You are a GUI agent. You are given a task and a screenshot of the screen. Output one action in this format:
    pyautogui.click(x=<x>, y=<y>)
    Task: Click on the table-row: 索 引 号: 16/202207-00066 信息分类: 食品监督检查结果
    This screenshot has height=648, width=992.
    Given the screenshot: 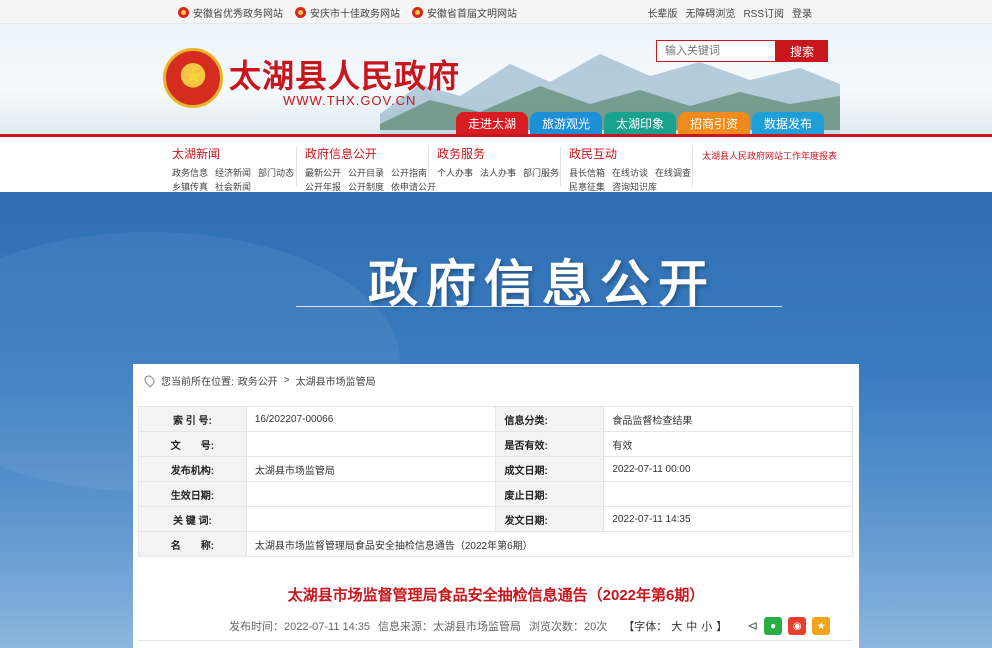 What is the action you would take?
    pyautogui.click(x=495, y=419)
    